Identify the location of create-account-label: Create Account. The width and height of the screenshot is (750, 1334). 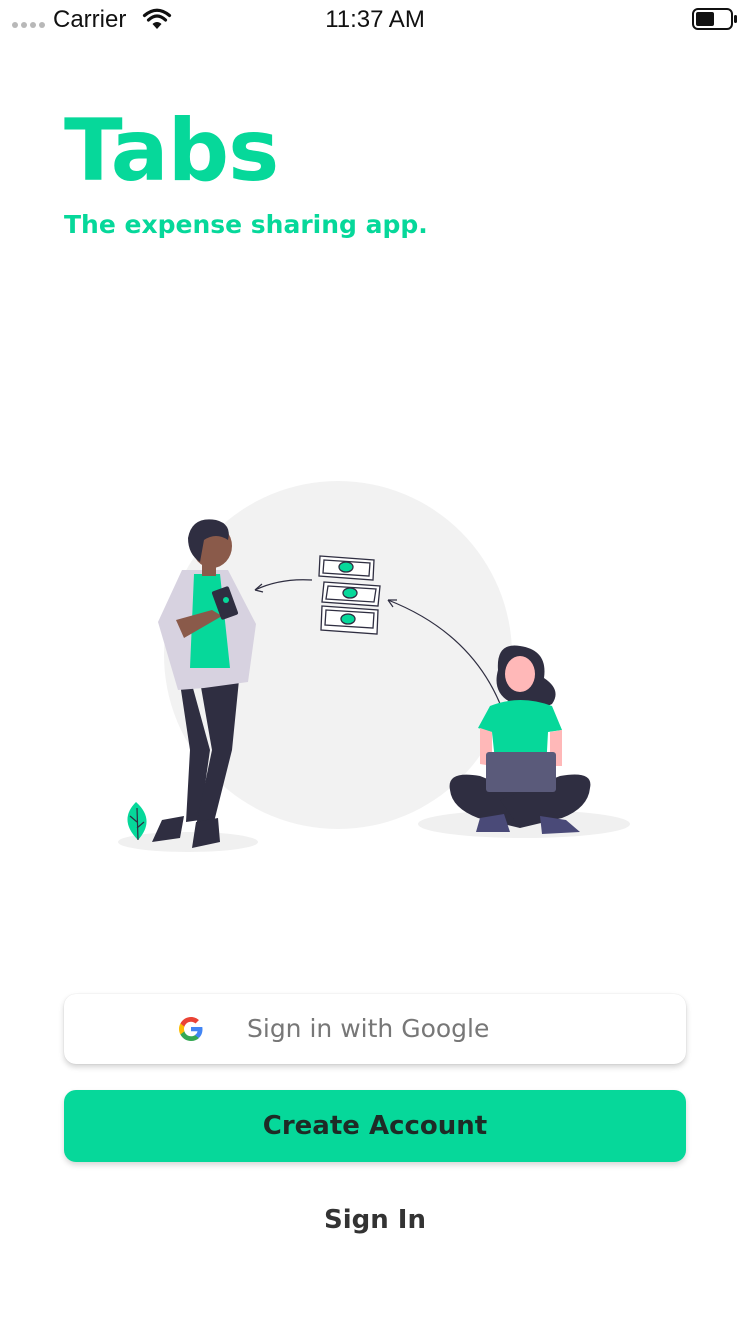
(375, 1126).